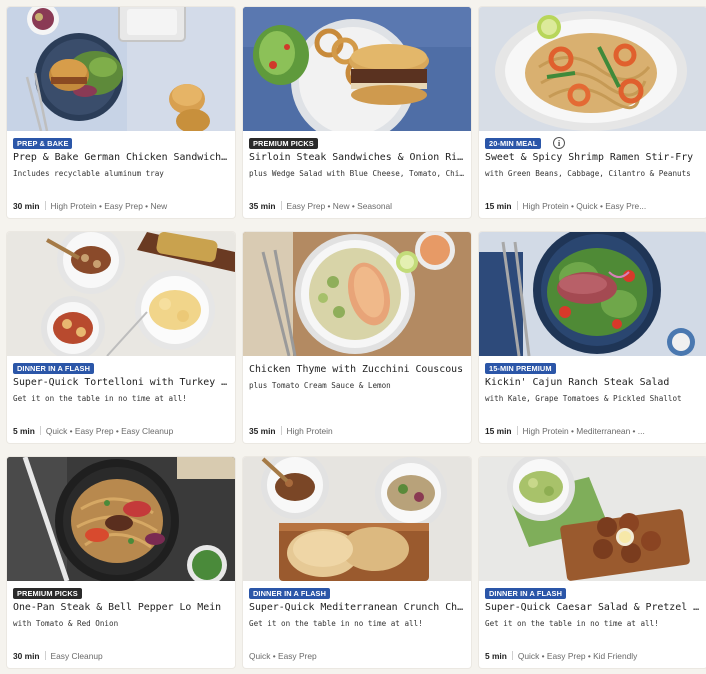 The height and width of the screenshot is (674, 706). Describe the element at coordinates (592, 519) in the screenshot. I see `caesar-pretzel-photo` at that location.